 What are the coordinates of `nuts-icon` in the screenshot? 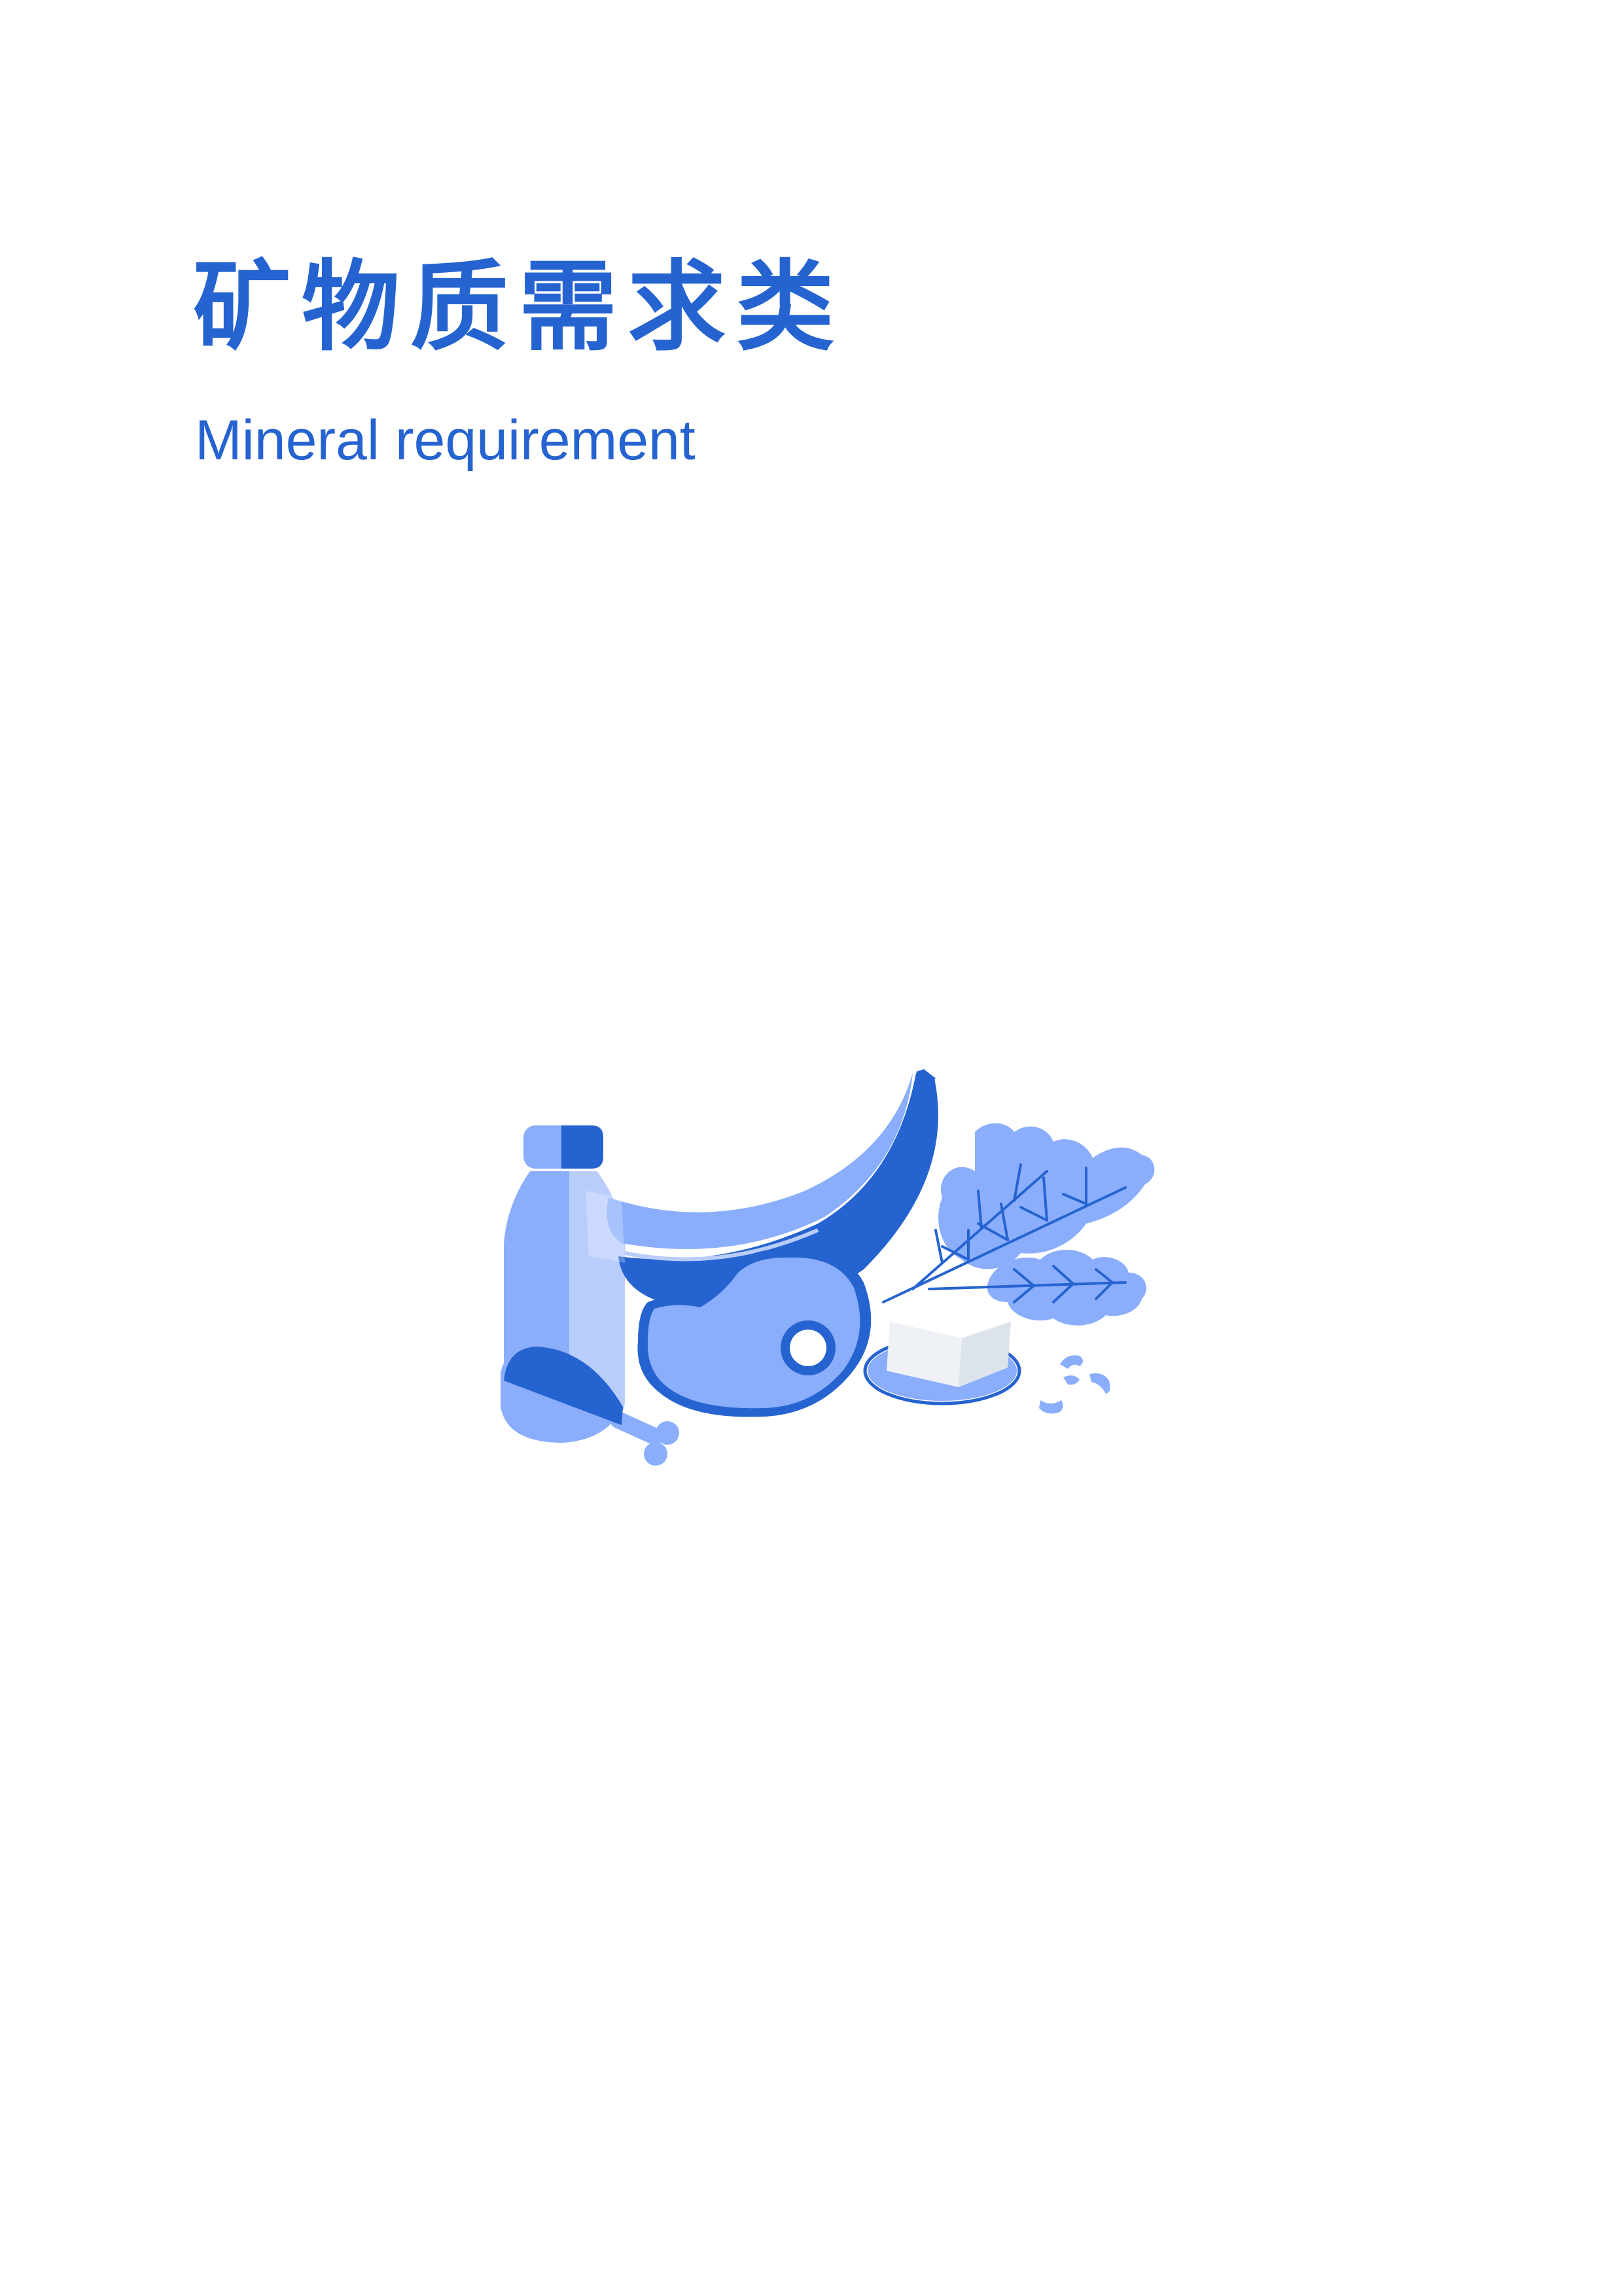 It's located at (1074, 1385).